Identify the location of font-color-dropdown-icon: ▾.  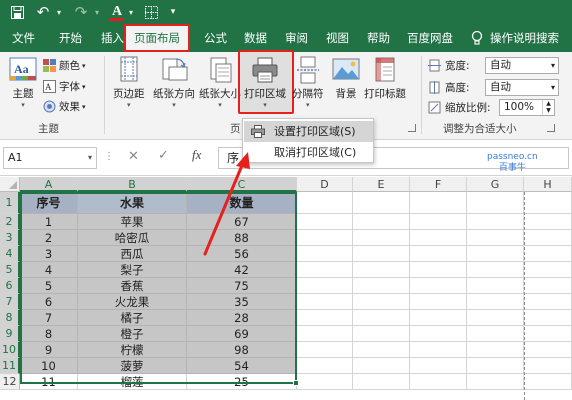
(131, 12).